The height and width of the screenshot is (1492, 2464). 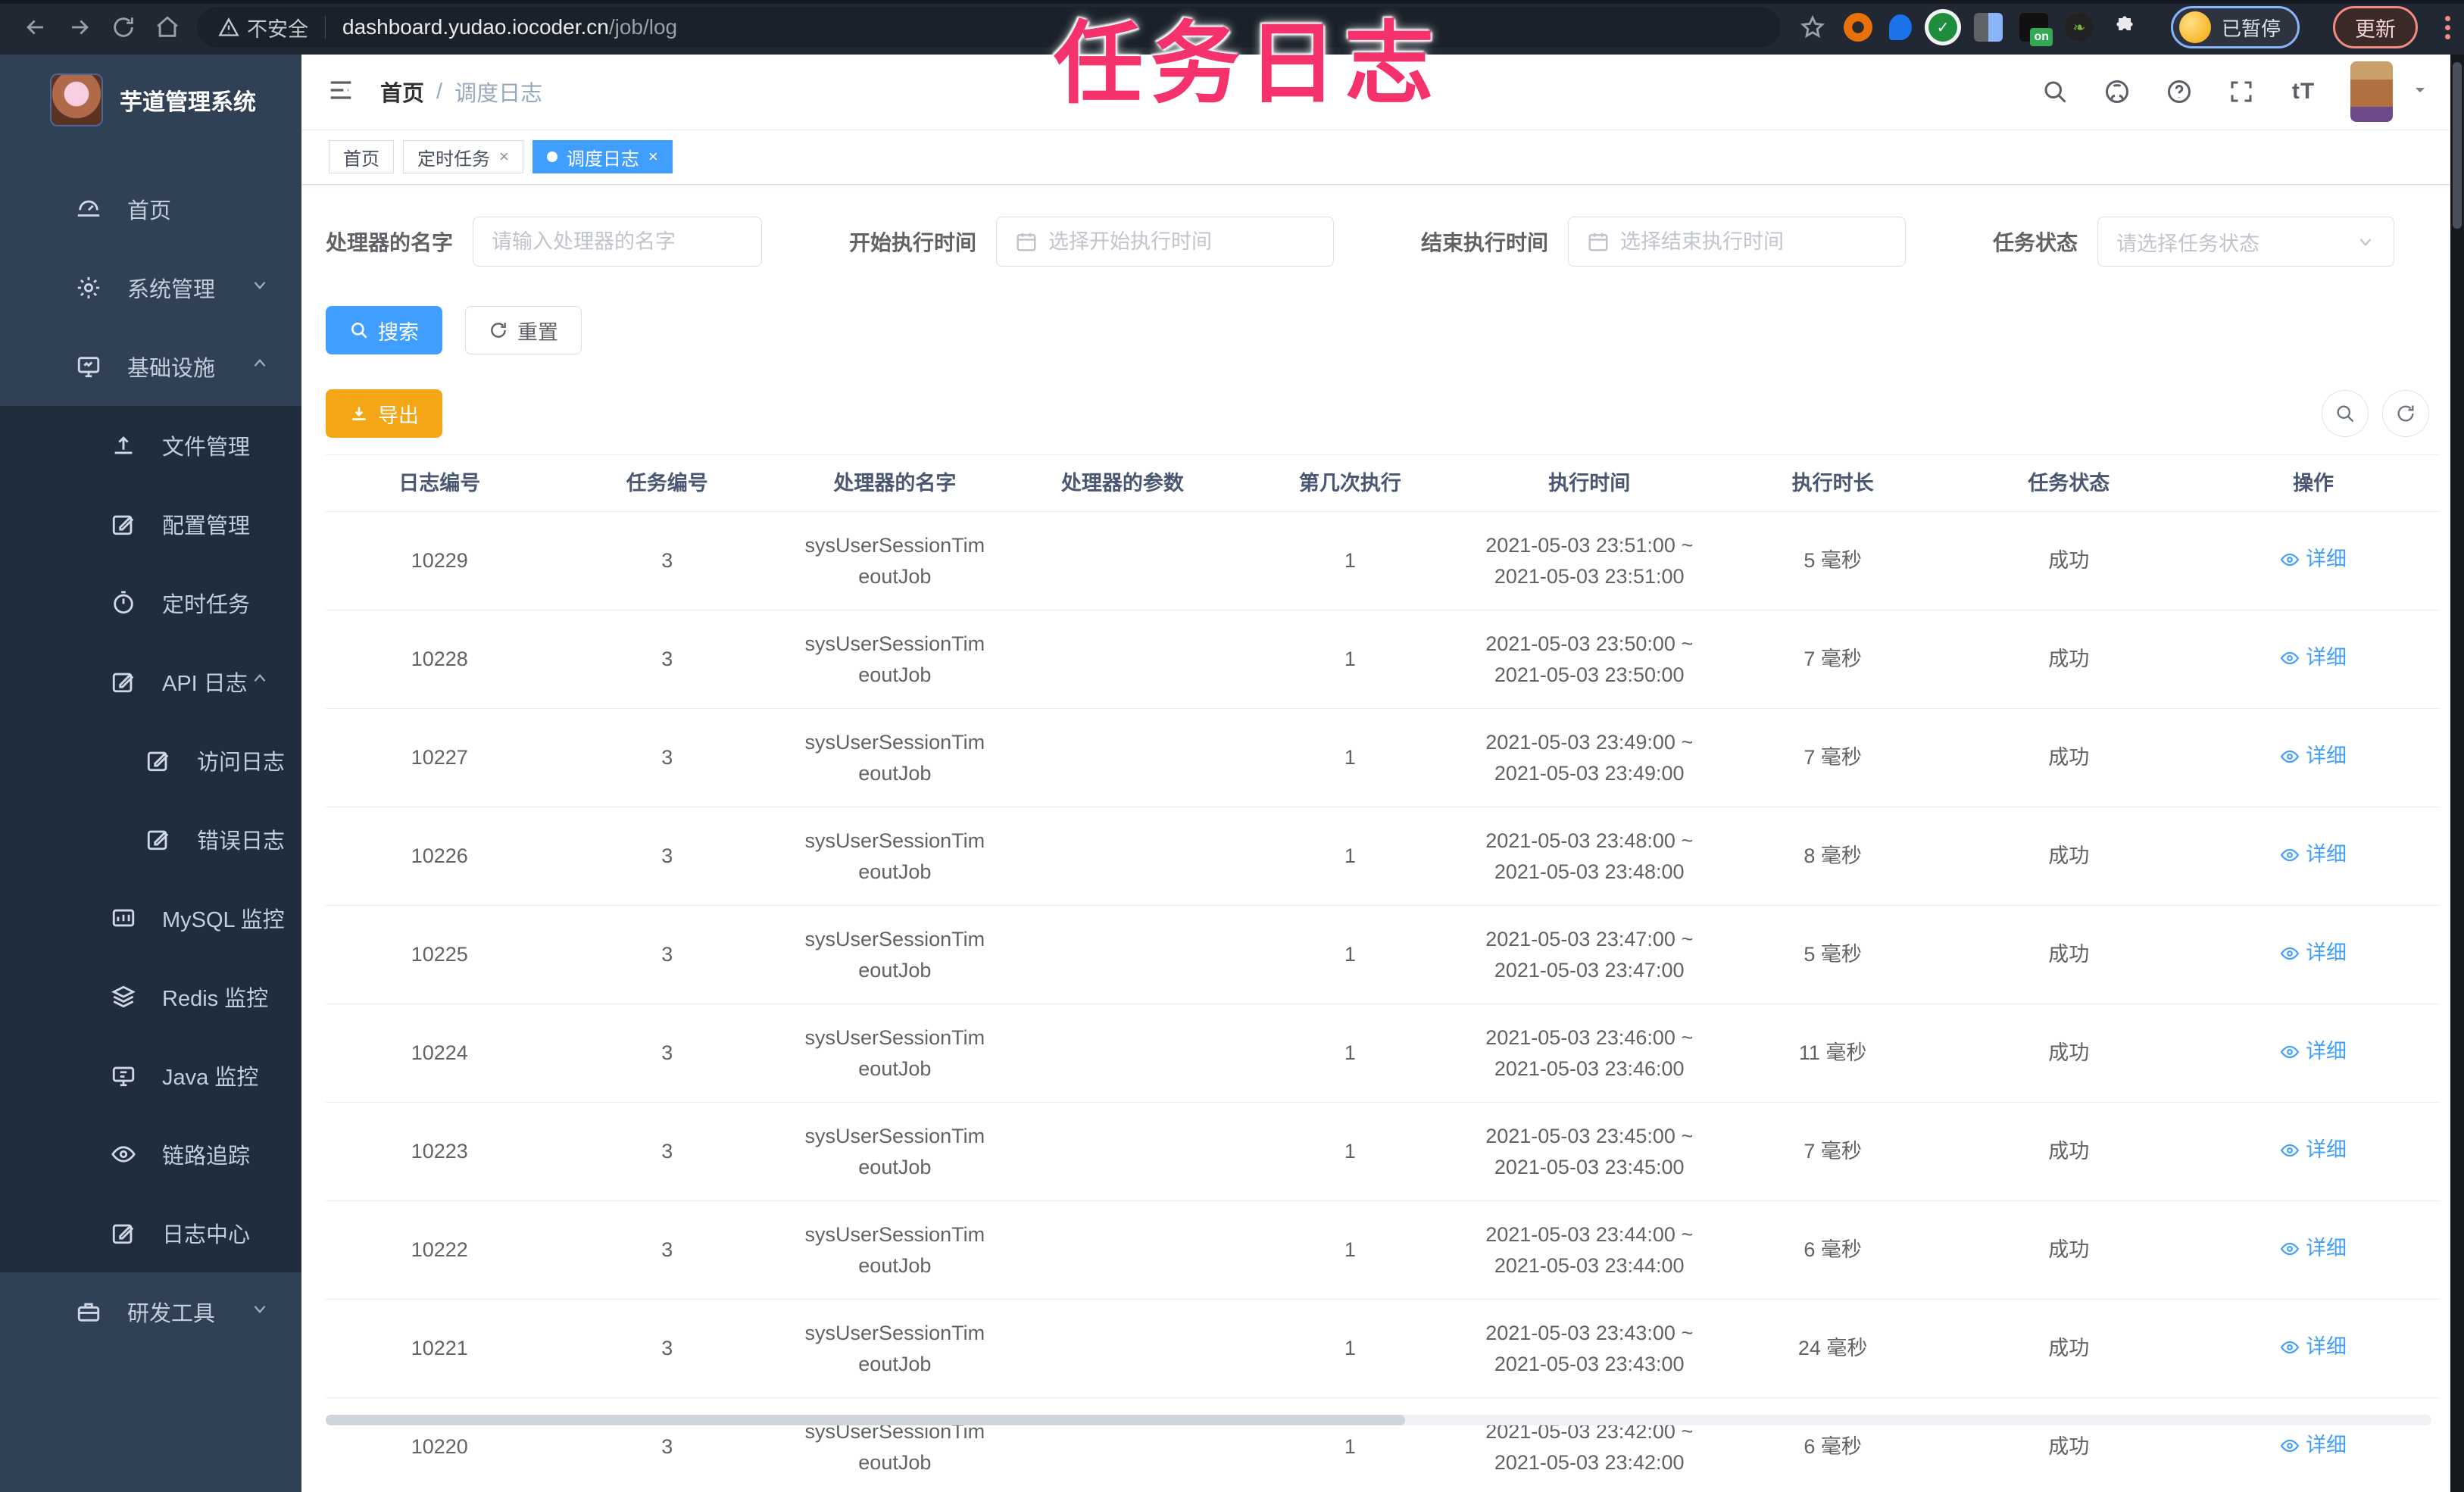 What do you see at coordinates (1942, 28) in the screenshot?
I see `extension-green-icon: ✓` at bounding box center [1942, 28].